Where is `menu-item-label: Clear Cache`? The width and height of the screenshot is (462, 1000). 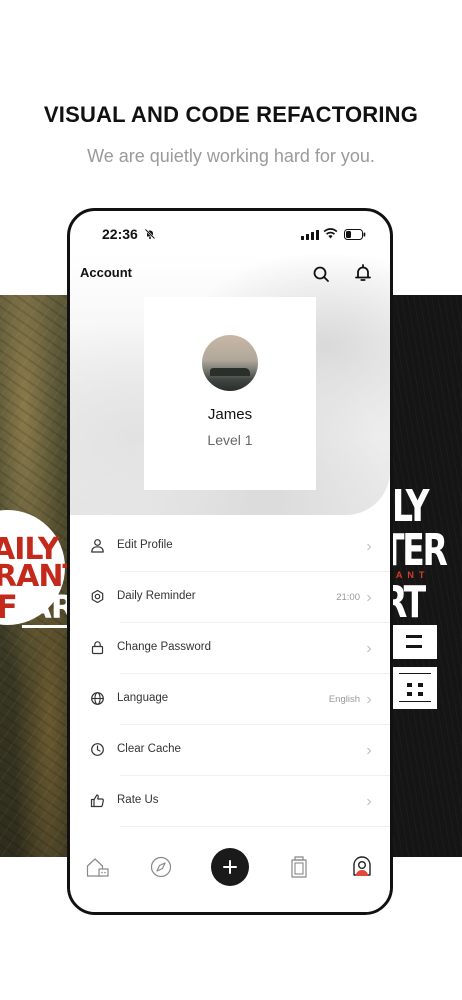
menu-item-label: Clear Cache is located at coordinates (149, 749).